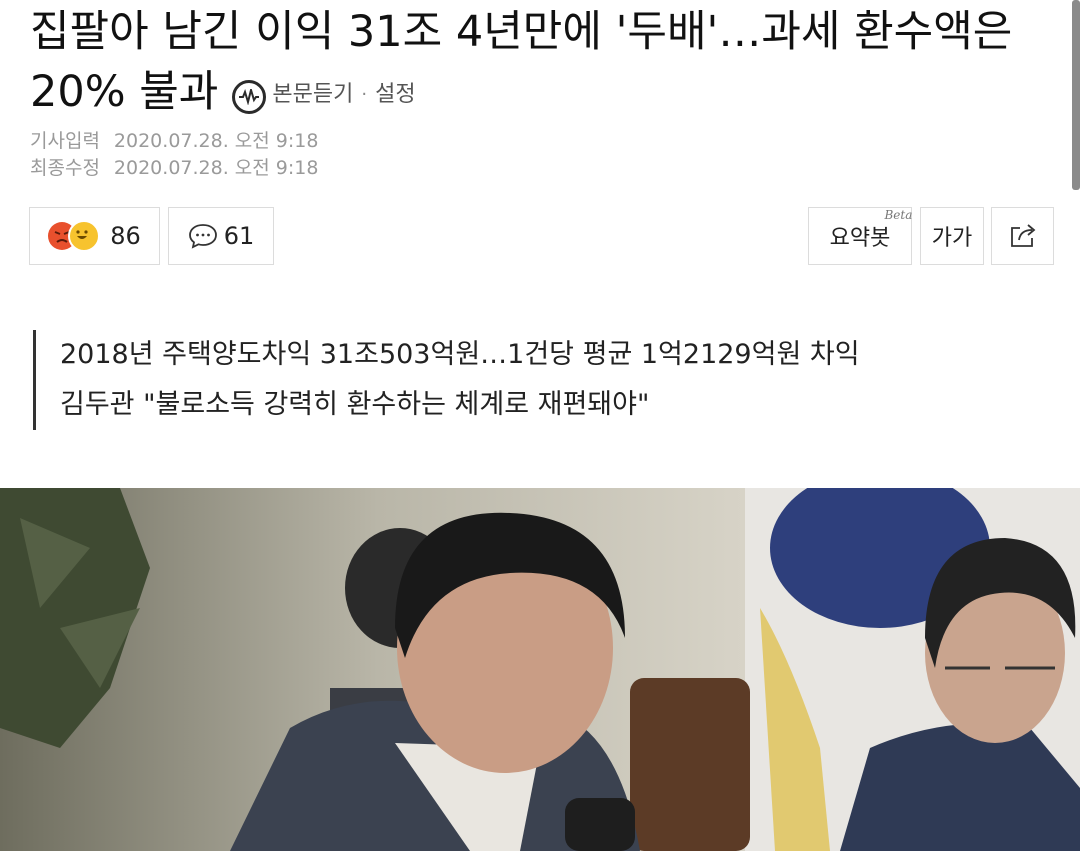  What do you see at coordinates (84, 236) in the screenshot?
I see `happy-emoji-icon` at bounding box center [84, 236].